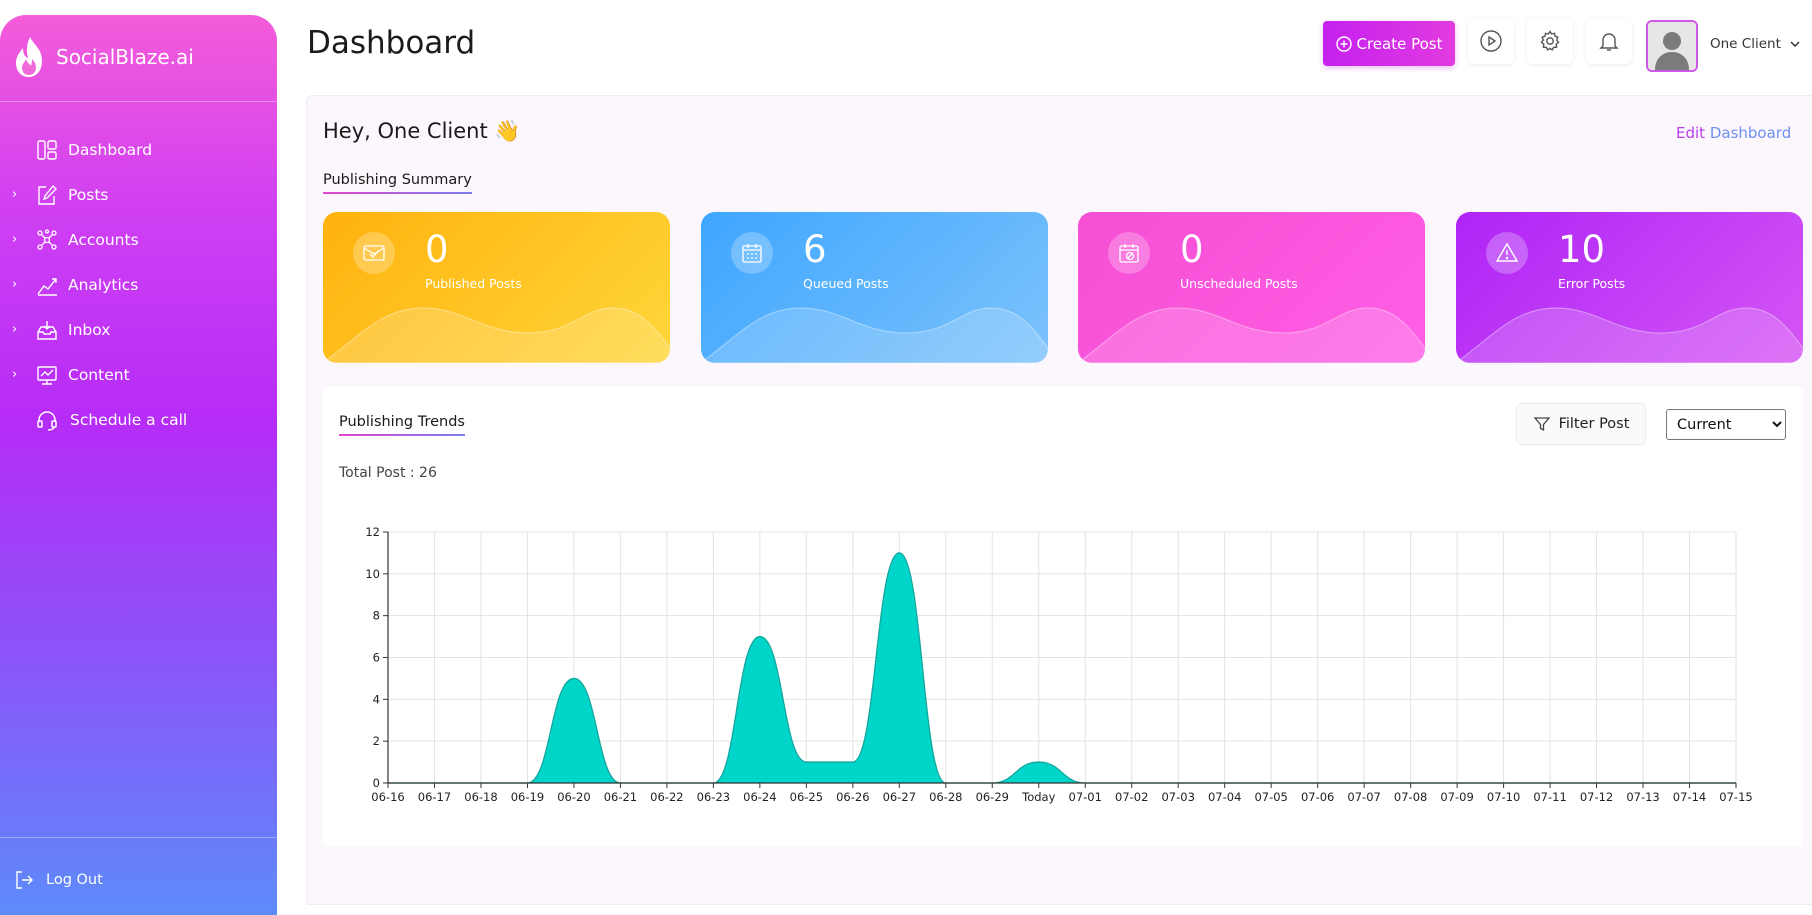  I want to click on x-tick-label: 06-27, so click(899, 797).